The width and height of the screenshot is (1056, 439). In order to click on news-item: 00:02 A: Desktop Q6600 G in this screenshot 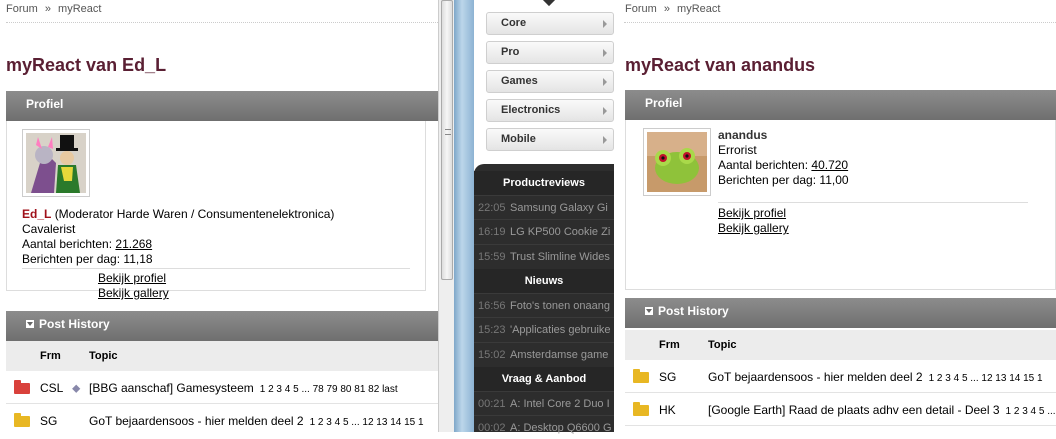, I will do `click(544, 427)`.